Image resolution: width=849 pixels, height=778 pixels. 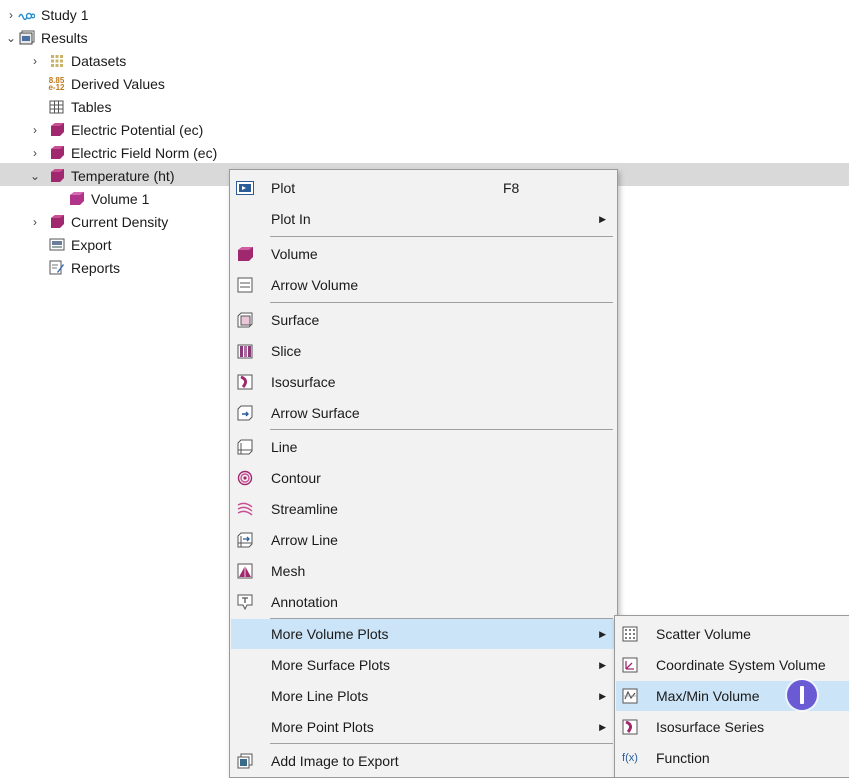 I want to click on isosurface-icon, so click(x=245, y=382).